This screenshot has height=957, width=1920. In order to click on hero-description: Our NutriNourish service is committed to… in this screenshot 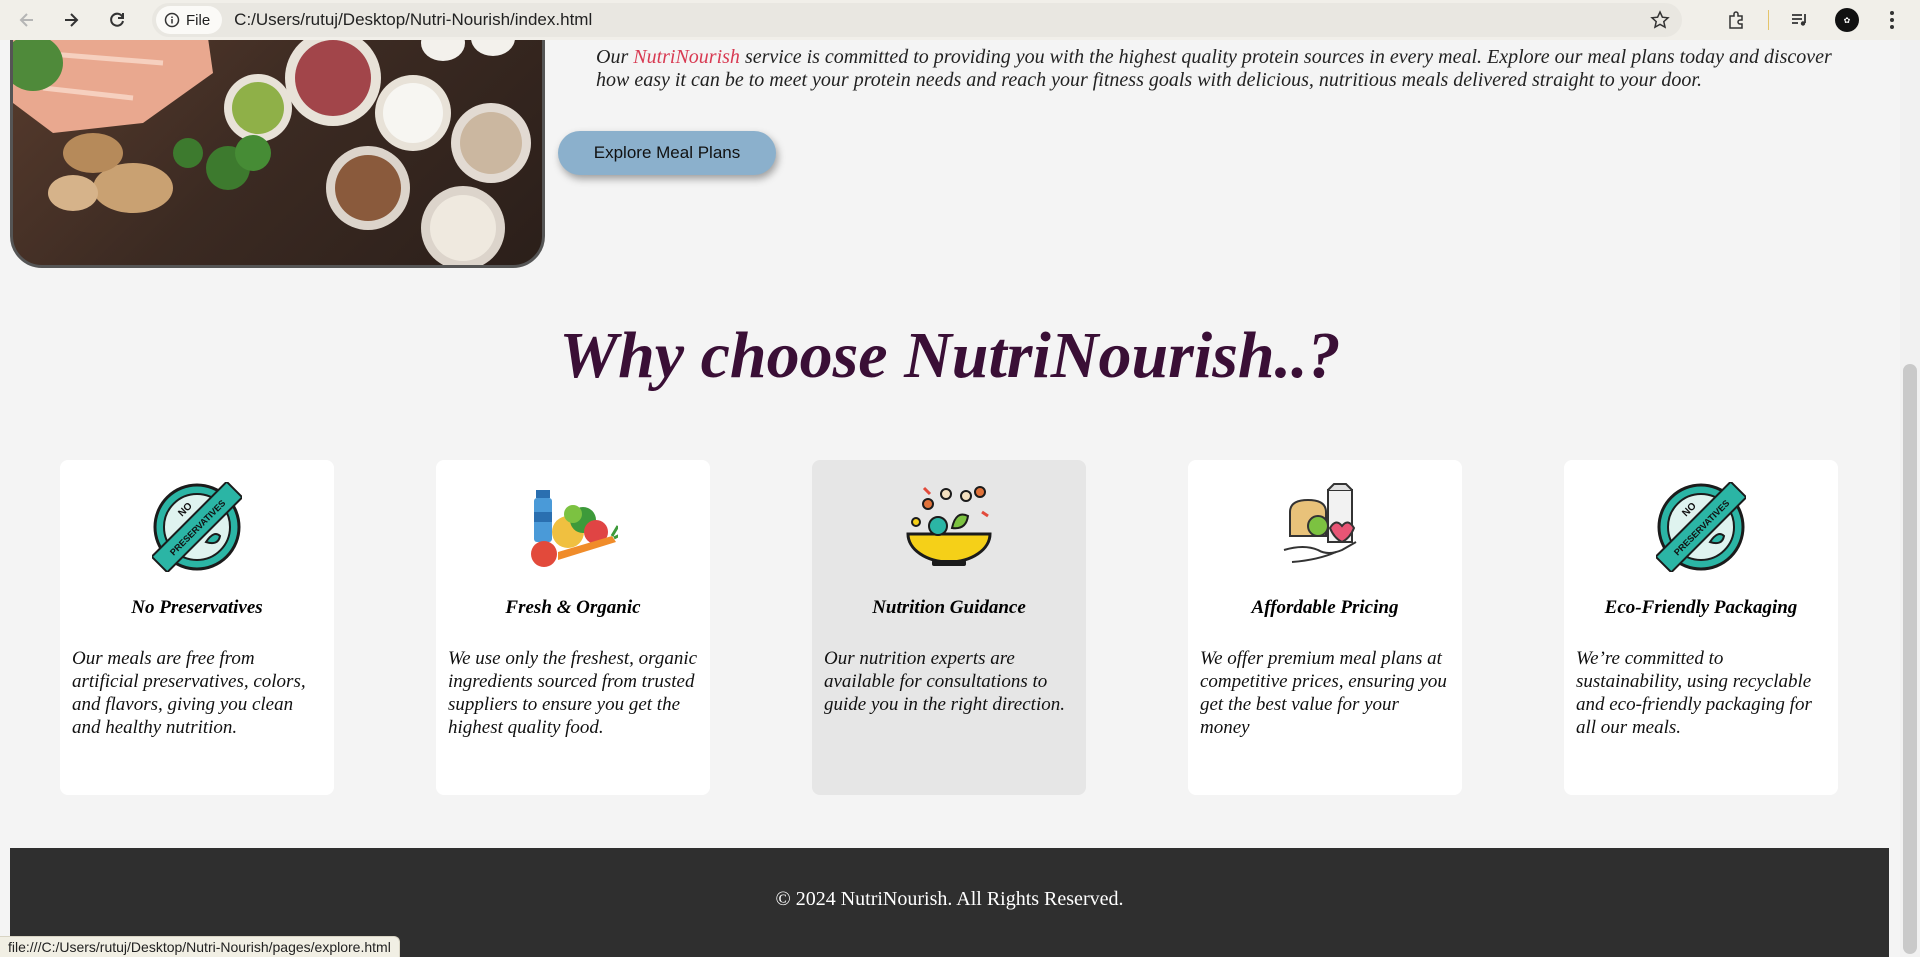, I will do `click(1231, 69)`.